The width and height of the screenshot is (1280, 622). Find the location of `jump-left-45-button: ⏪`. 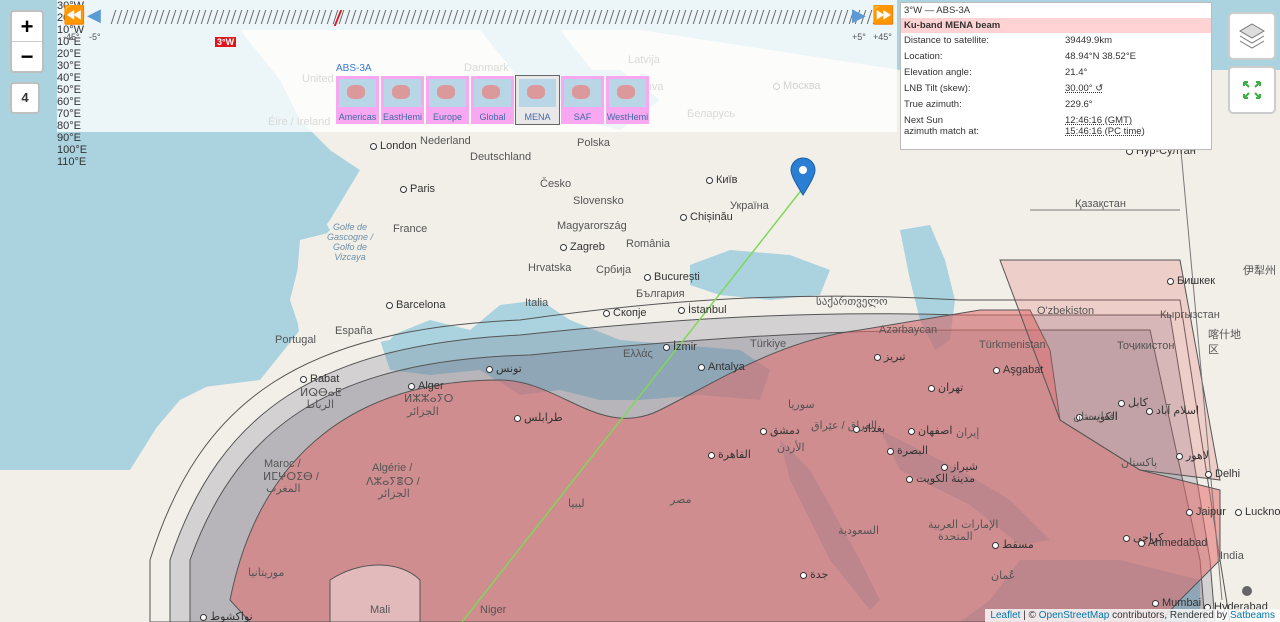

jump-left-45-button: ⏪ is located at coordinates (74, 15).